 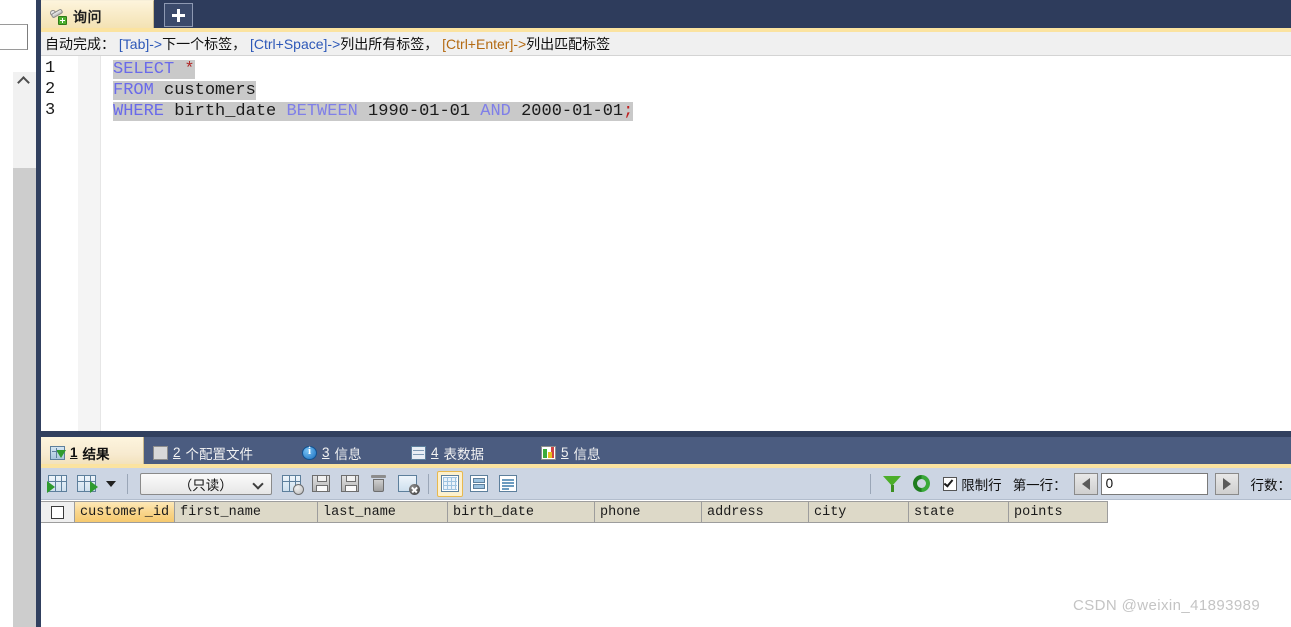 I want to click on limit-rows-label: 限制行, so click(x=981, y=485).